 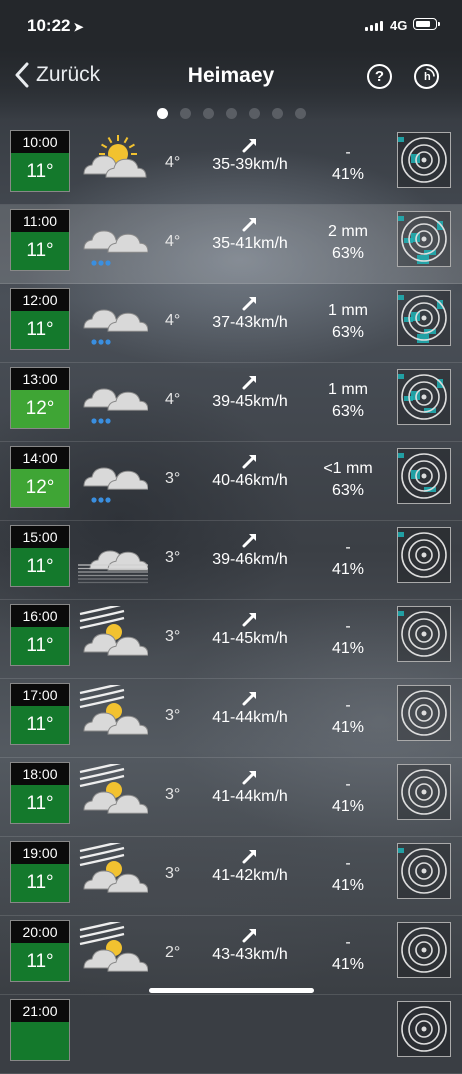 What do you see at coordinates (231, 75) in the screenshot?
I see `page-title: Heimaey` at bounding box center [231, 75].